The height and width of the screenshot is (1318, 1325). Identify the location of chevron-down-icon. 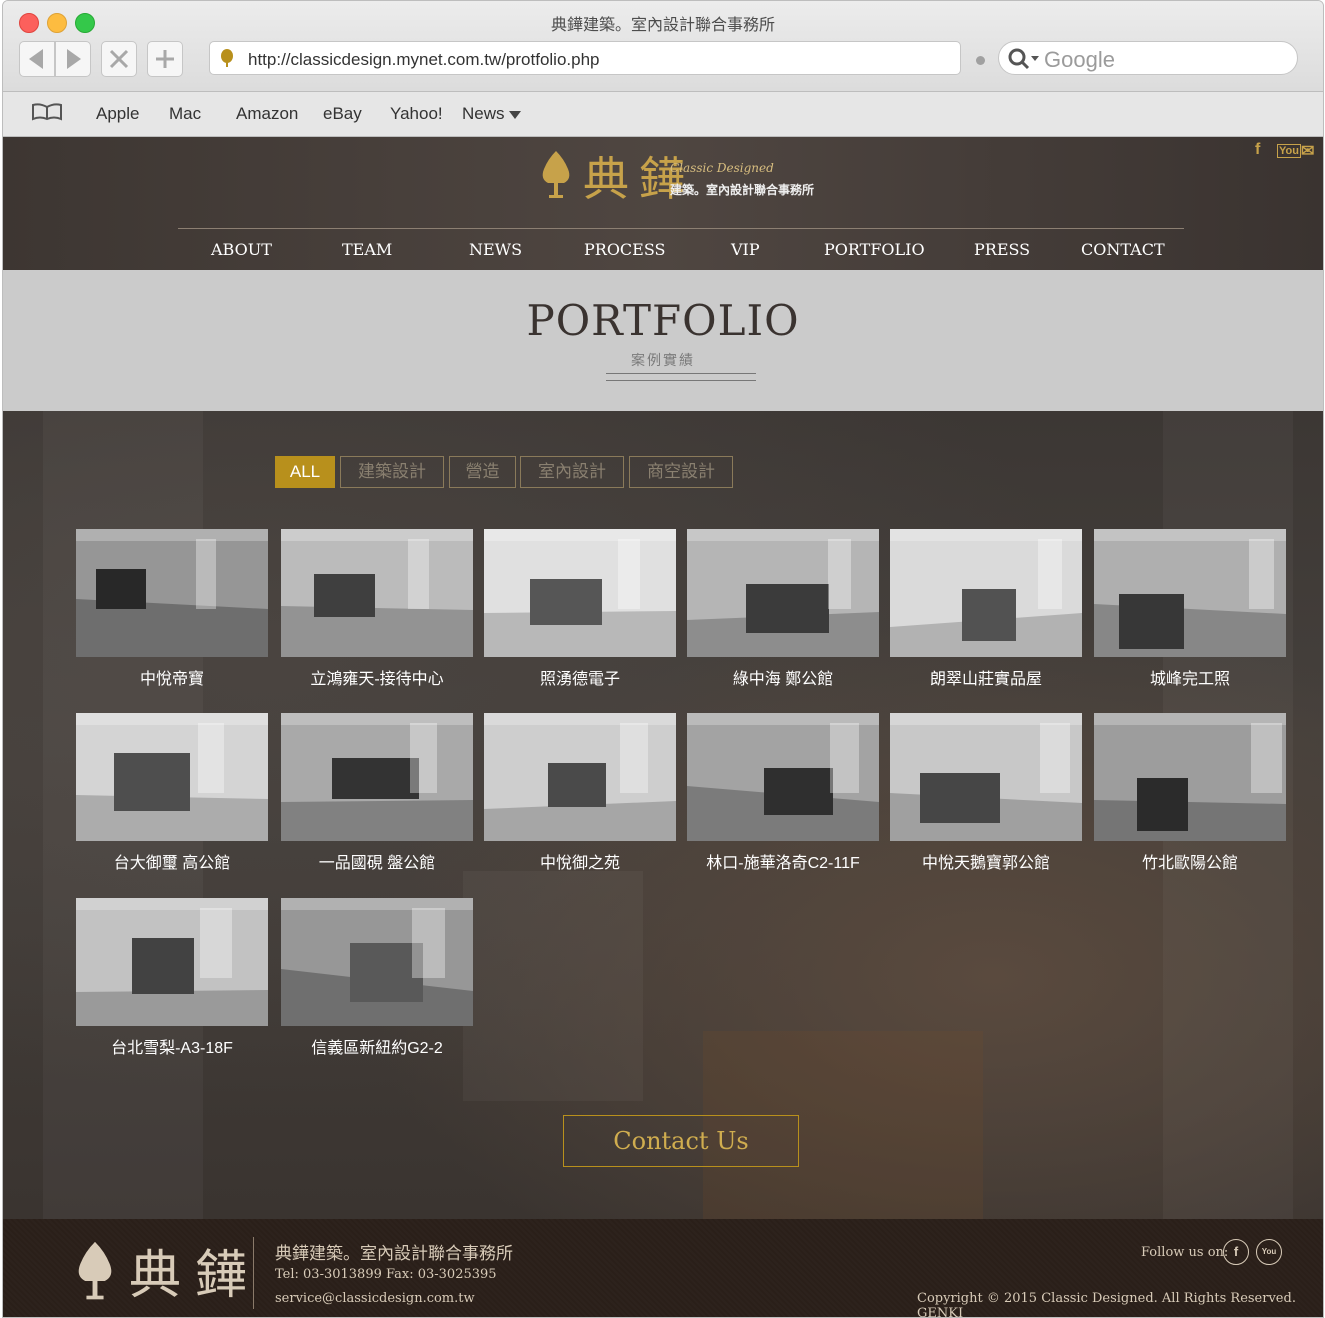
(514, 114).